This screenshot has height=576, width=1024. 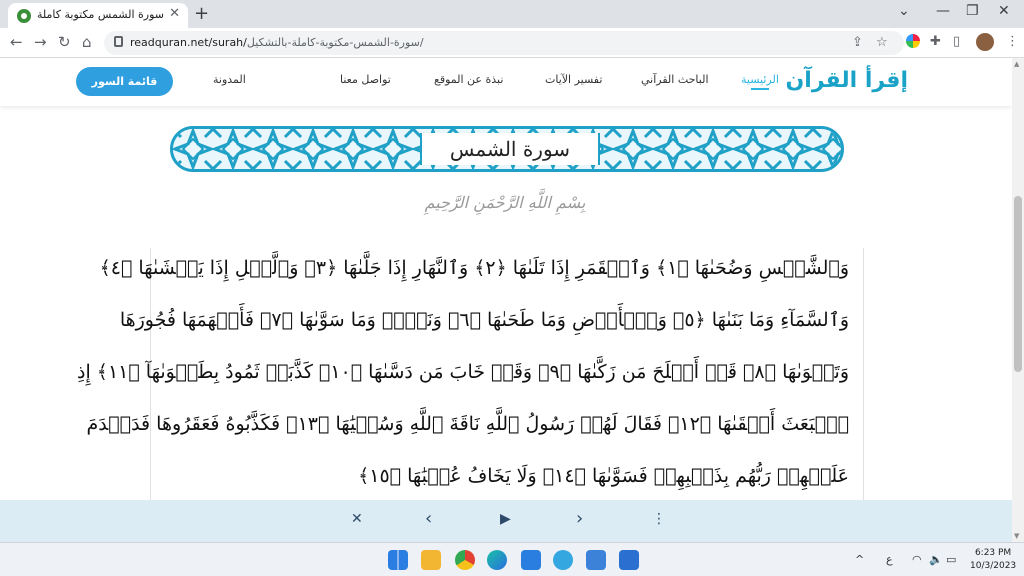 I want to click on bookmark-star-icon: ☆, so click(x=882, y=42).